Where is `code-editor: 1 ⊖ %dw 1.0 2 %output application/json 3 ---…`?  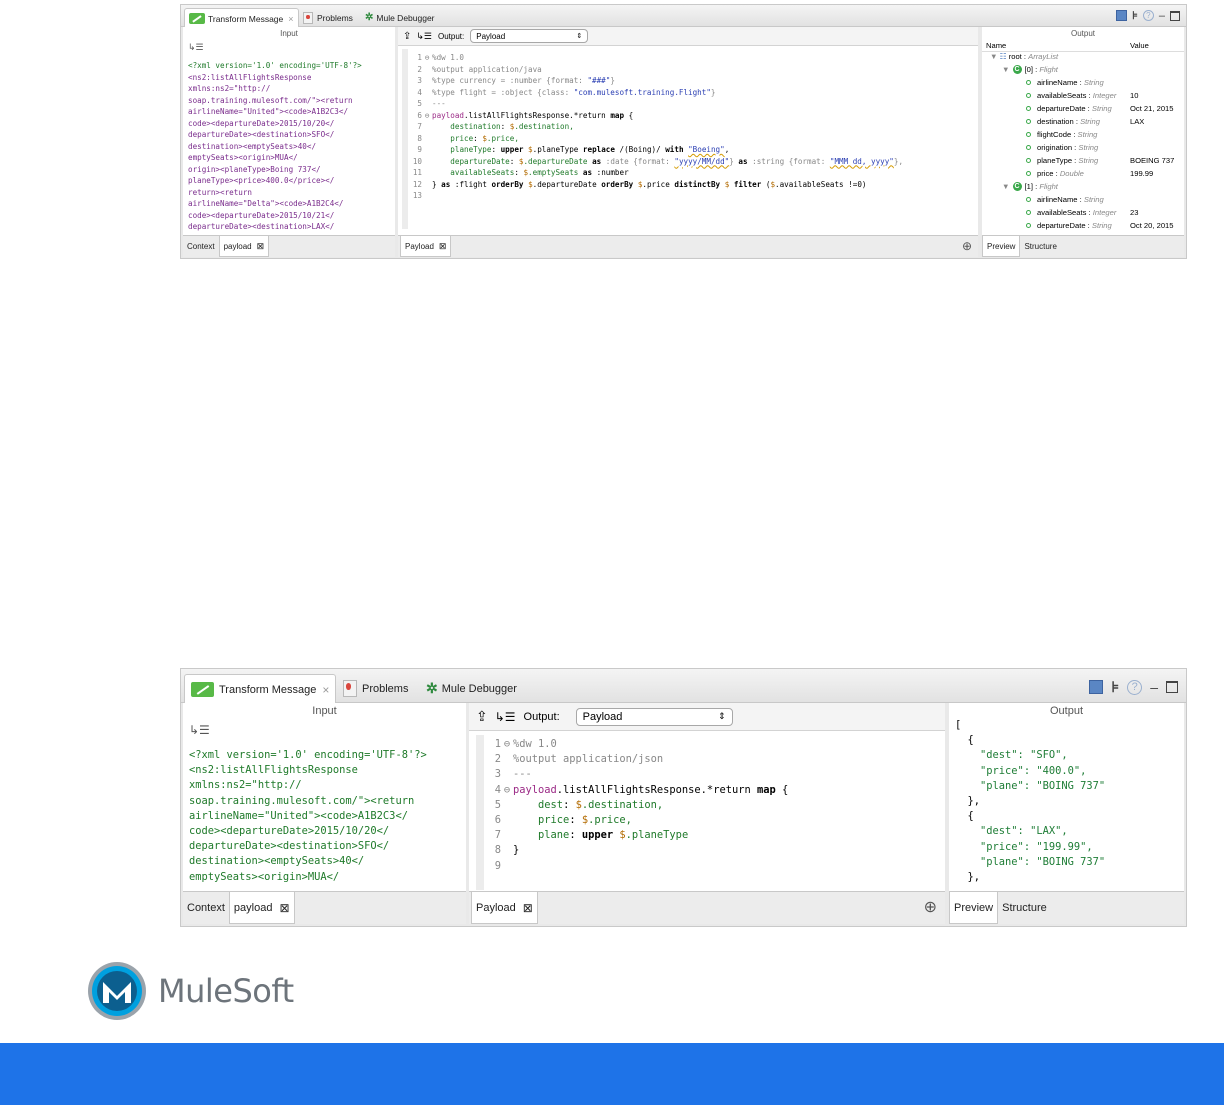 code-editor: 1 ⊖ %dw 1.0 2 %output application/json 3 ---… is located at coordinates (638, 805).